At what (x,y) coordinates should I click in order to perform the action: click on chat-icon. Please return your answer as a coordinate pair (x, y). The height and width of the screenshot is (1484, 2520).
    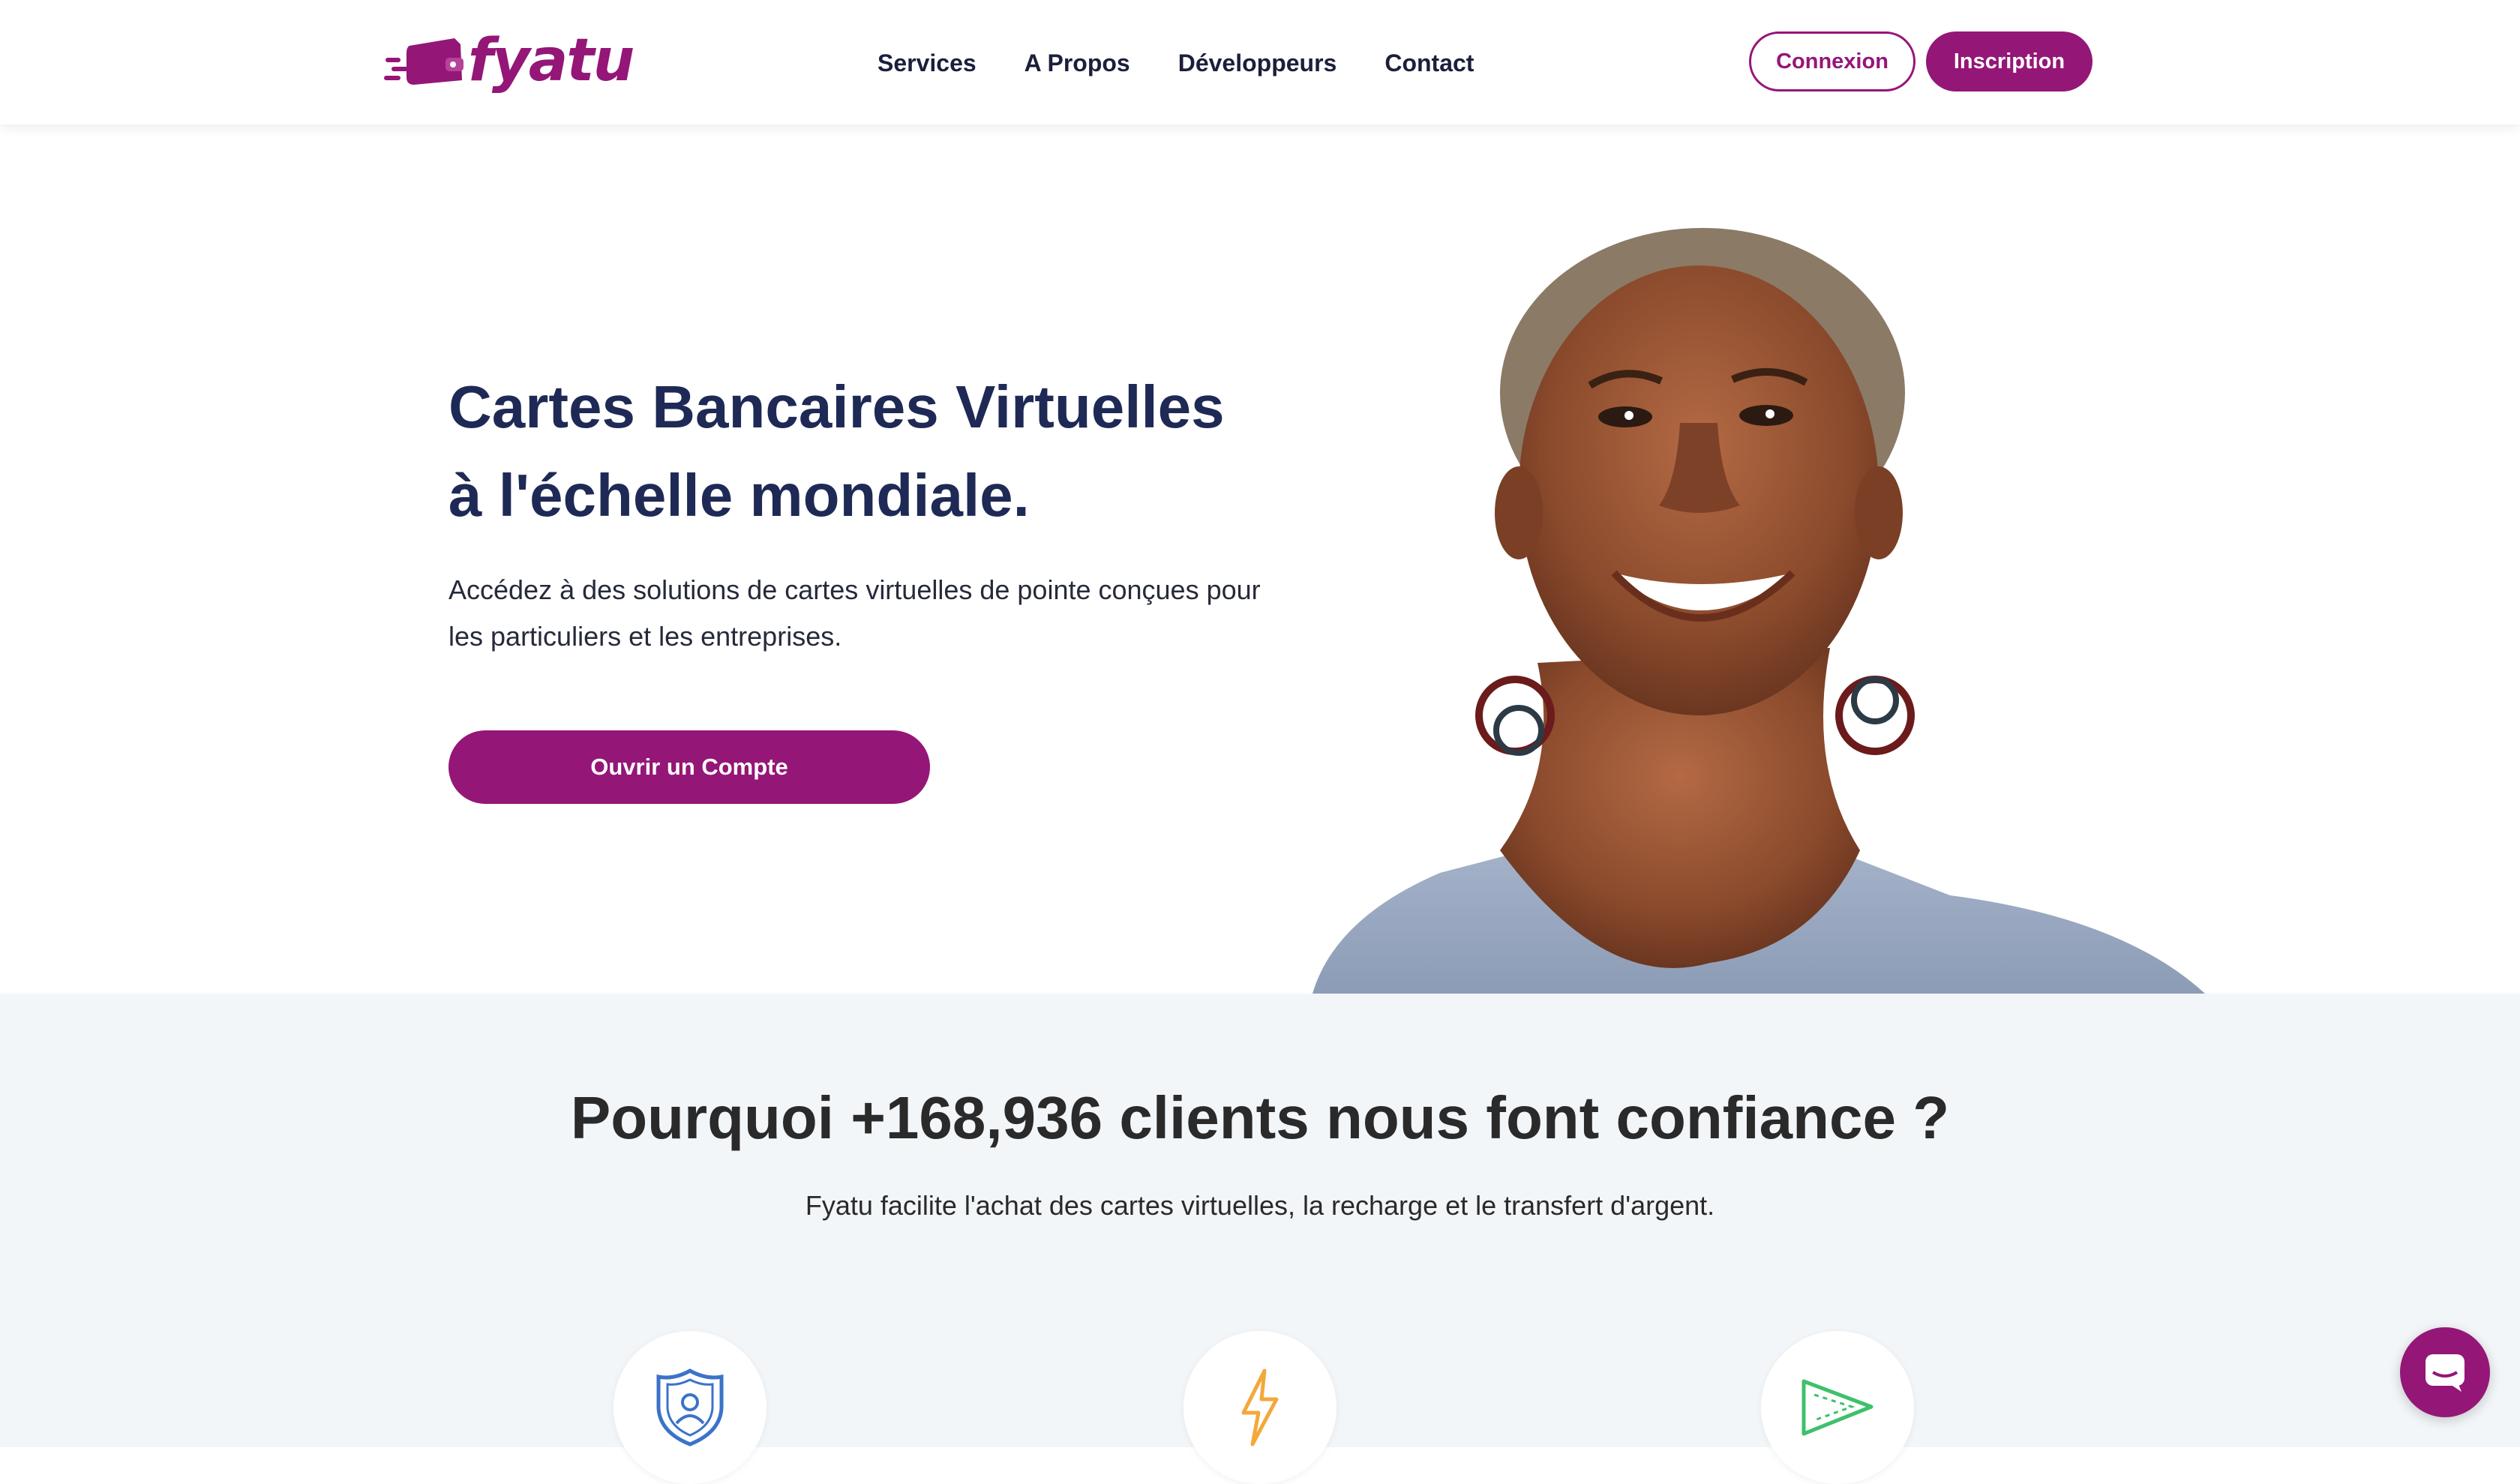
    Looking at the image, I should click on (2445, 1373).